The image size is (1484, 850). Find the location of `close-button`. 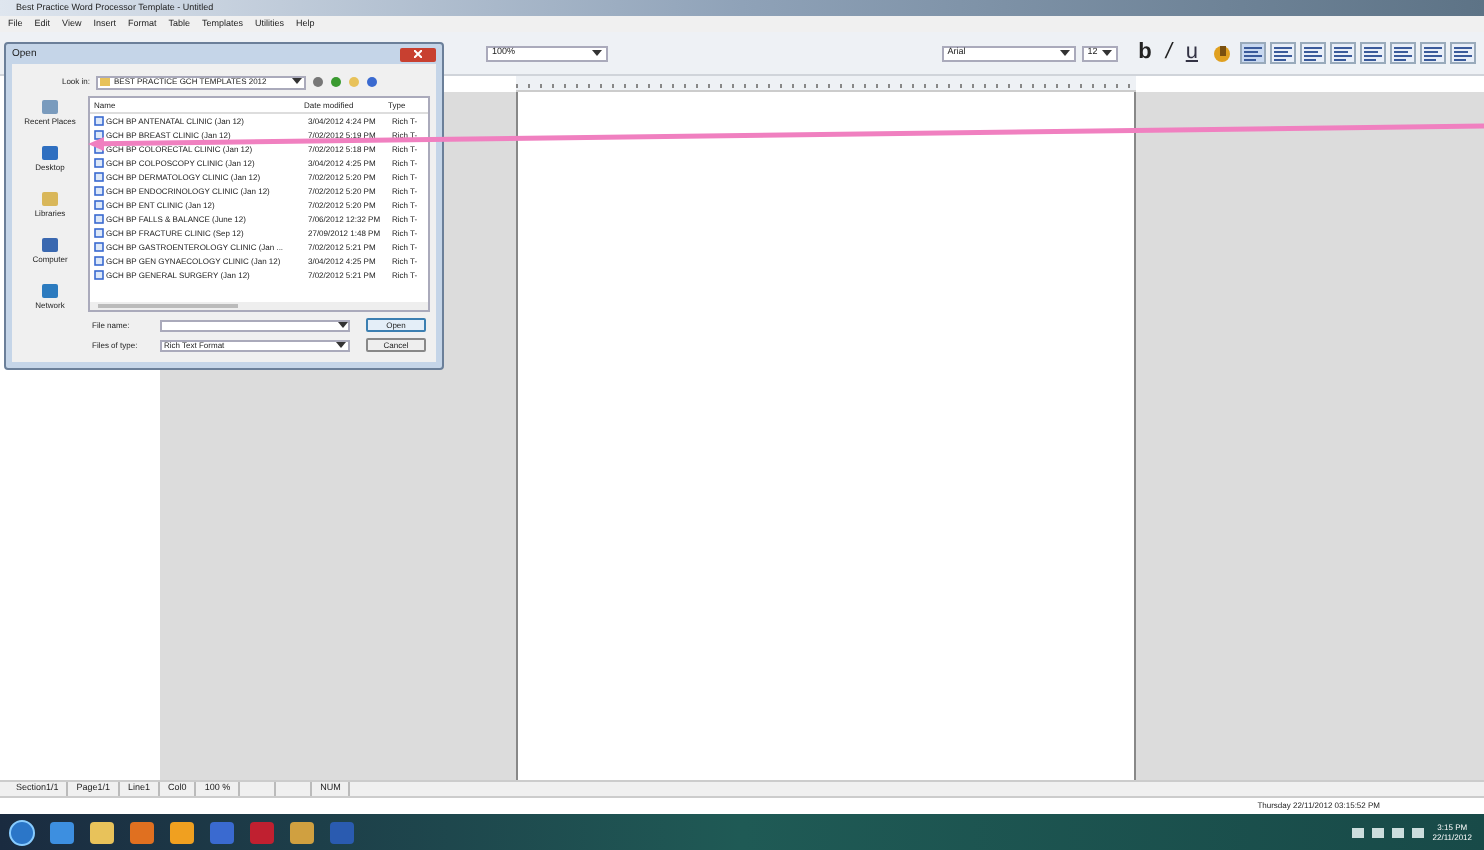

close-button is located at coordinates (418, 54).